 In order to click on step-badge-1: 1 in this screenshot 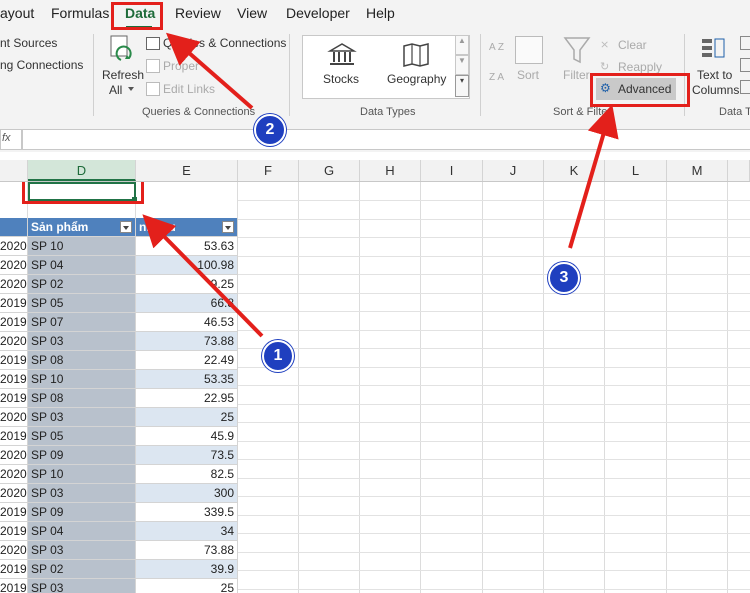, I will do `click(278, 356)`.